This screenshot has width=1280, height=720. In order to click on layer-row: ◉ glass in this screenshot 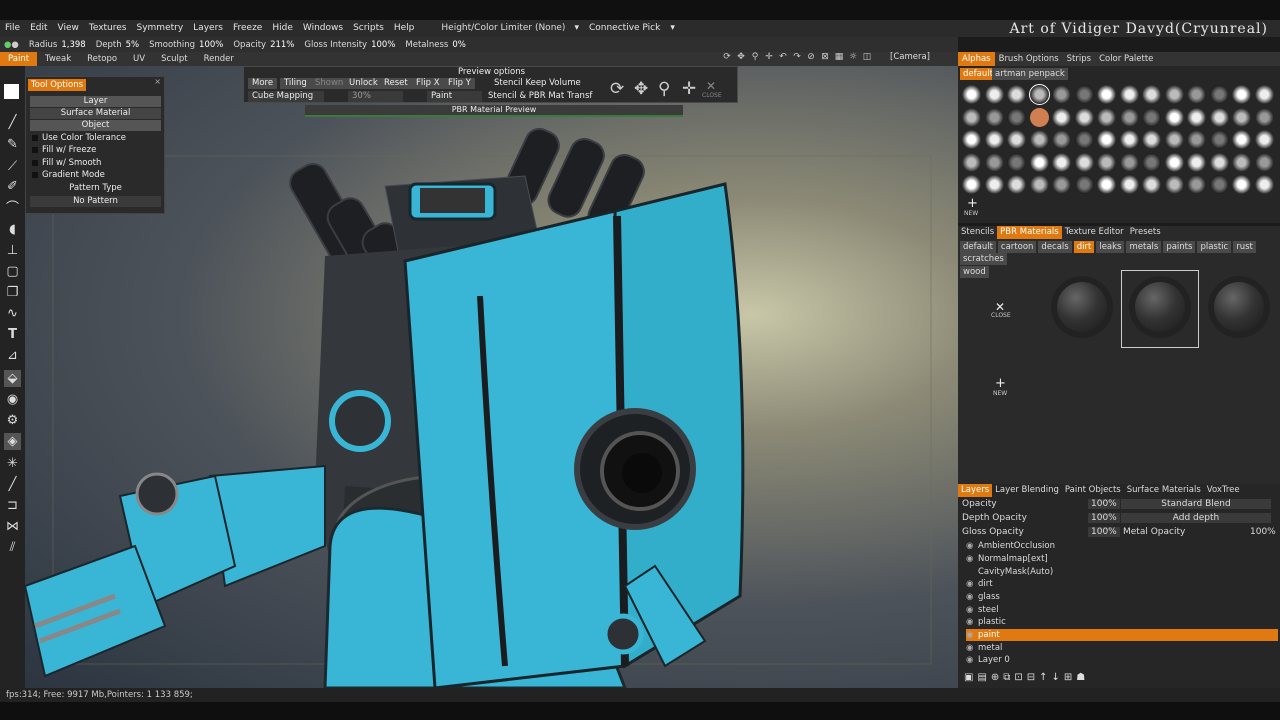, I will do `click(1122, 597)`.